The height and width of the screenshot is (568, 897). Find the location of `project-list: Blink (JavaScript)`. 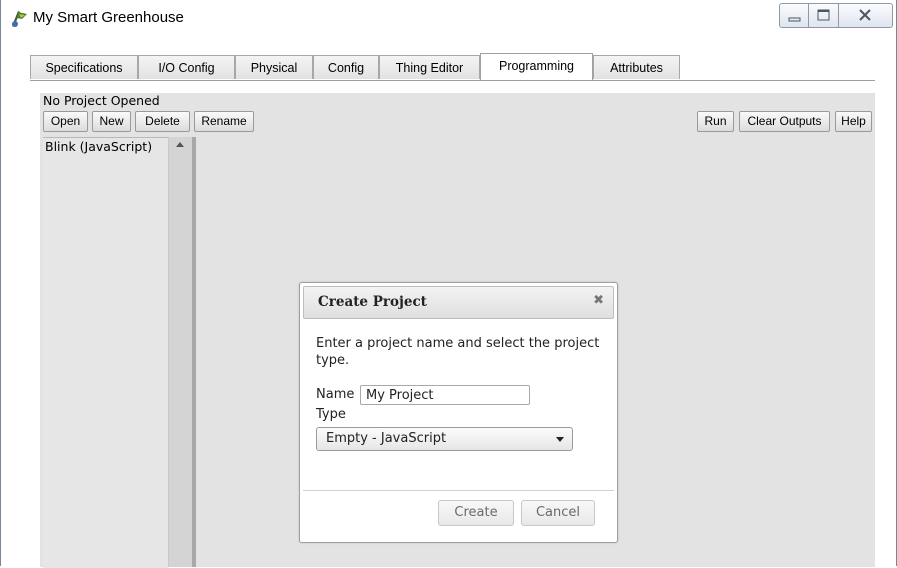

project-list: Blink (JavaScript) is located at coordinates (105, 352).